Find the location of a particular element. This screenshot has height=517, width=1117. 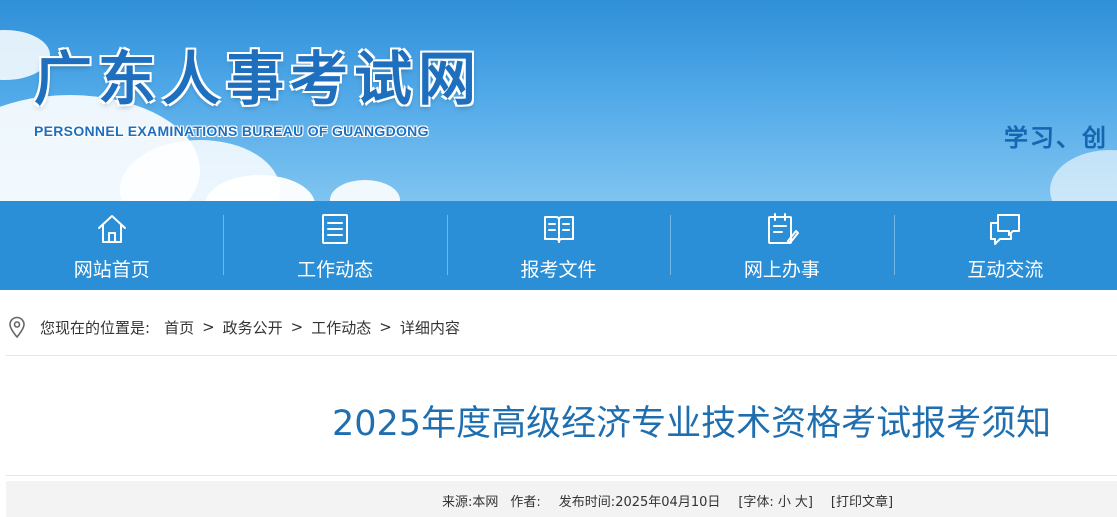

nav-label: 报考文件 is located at coordinates (558, 270).